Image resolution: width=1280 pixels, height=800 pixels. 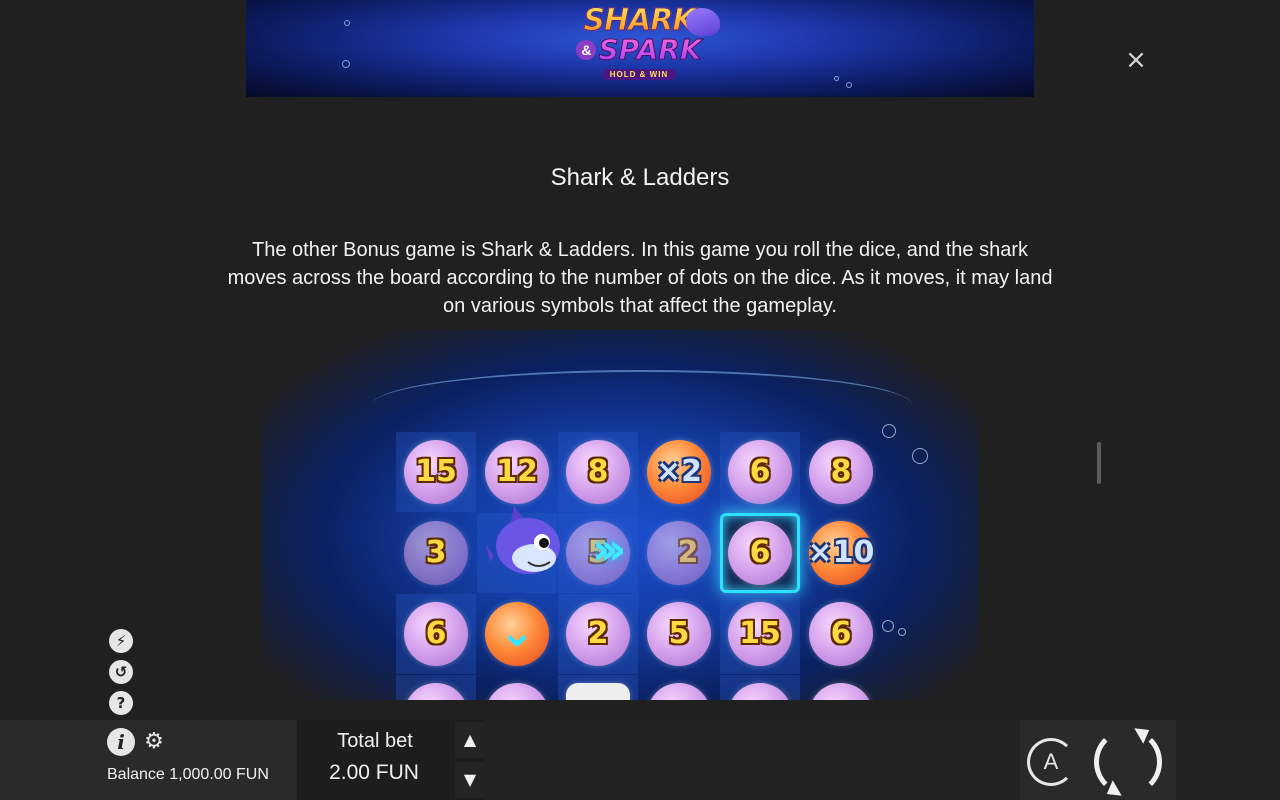 I want to click on total-bet-label: Total bet, so click(x=375, y=741).